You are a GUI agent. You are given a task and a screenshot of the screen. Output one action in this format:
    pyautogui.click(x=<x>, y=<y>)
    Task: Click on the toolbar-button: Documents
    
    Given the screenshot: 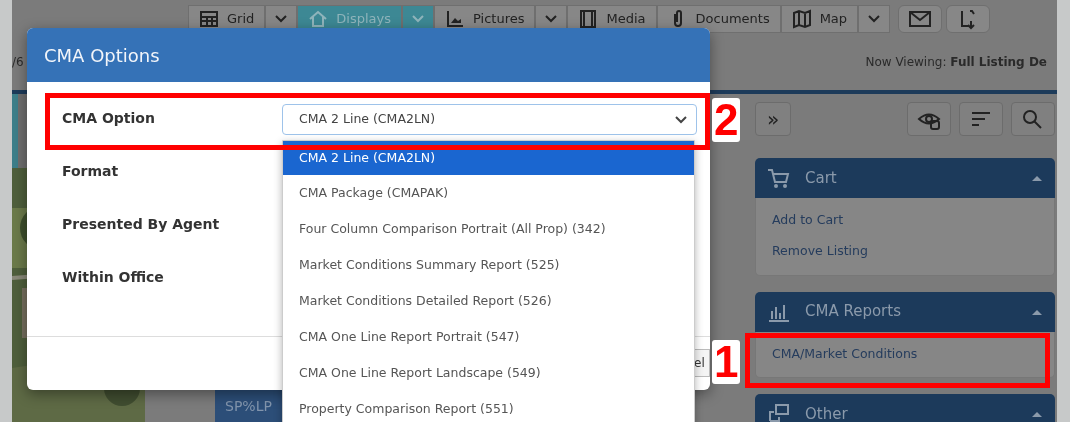 What is the action you would take?
    pyautogui.click(x=718, y=19)
    